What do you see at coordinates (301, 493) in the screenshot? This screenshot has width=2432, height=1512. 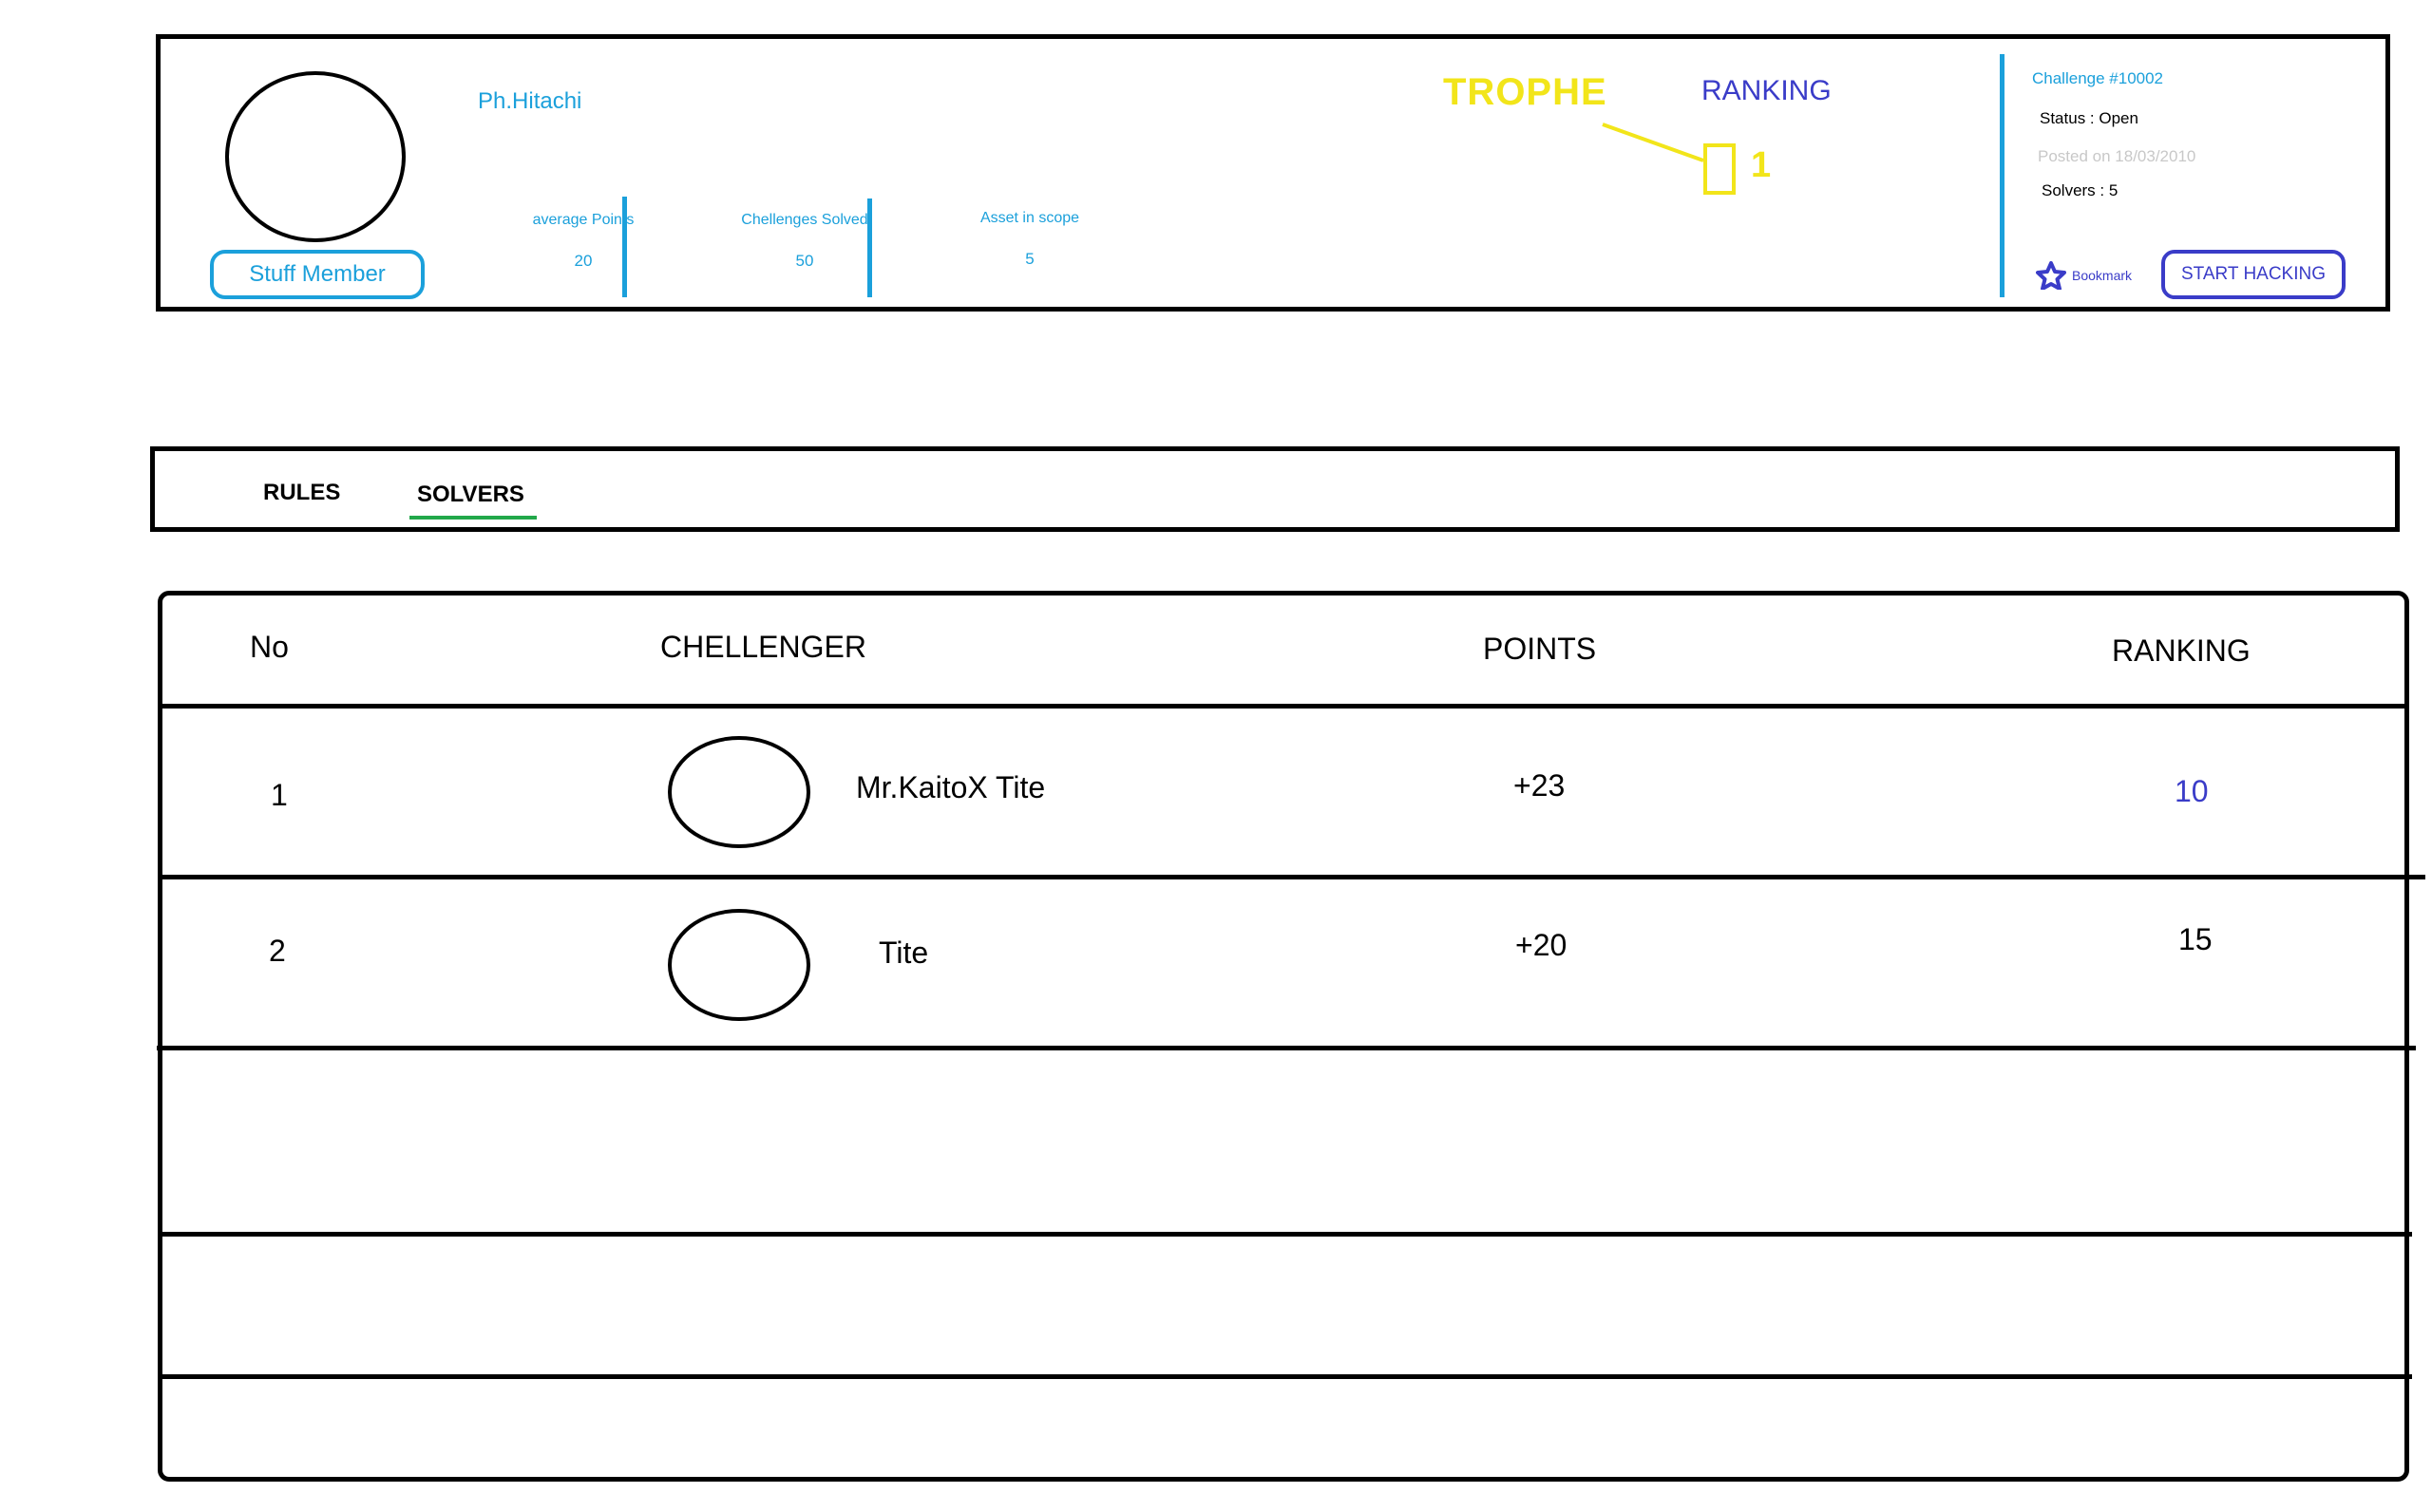 I see `tab-rules: RULES` at bounding box center [301, 493].